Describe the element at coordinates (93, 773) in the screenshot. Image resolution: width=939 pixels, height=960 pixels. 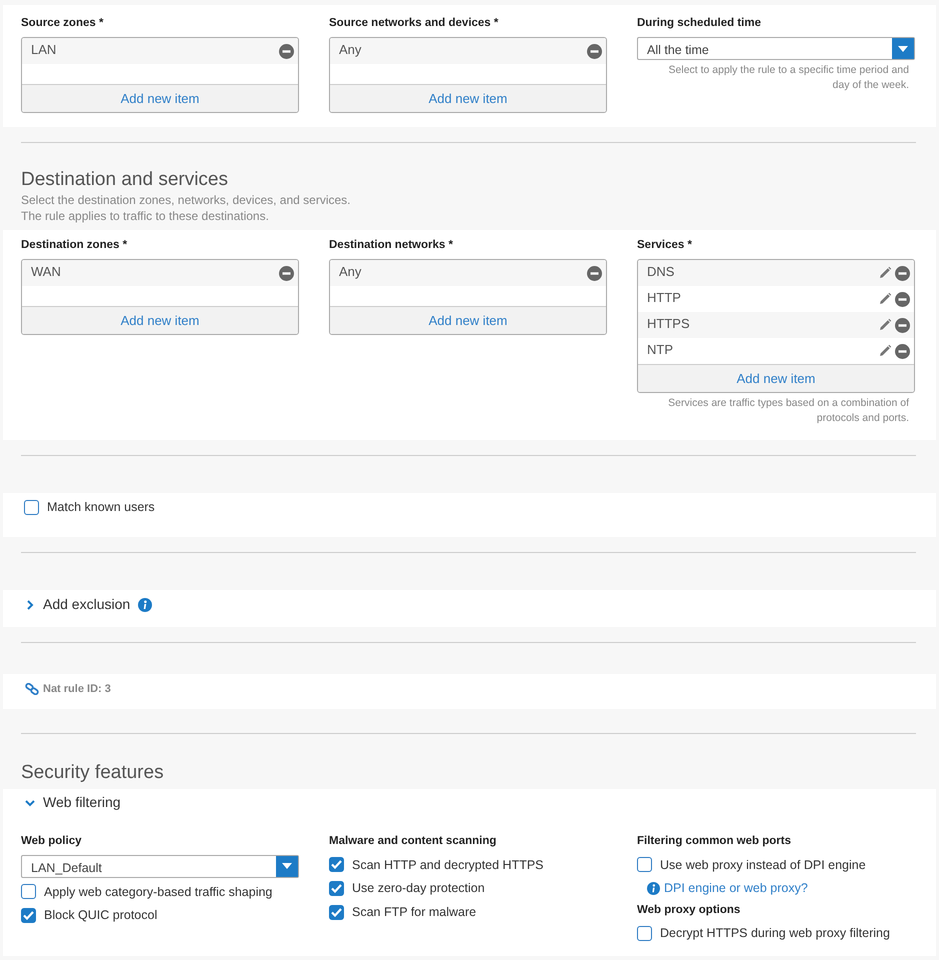
I see `section-title: Security features` at that location.